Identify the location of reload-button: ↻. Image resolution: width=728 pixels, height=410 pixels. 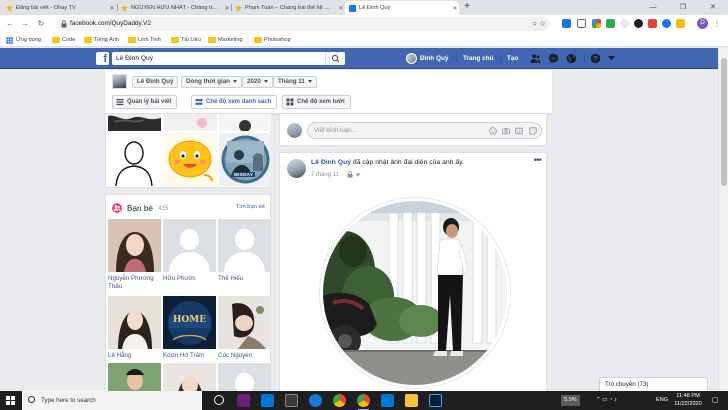
(41, 24).